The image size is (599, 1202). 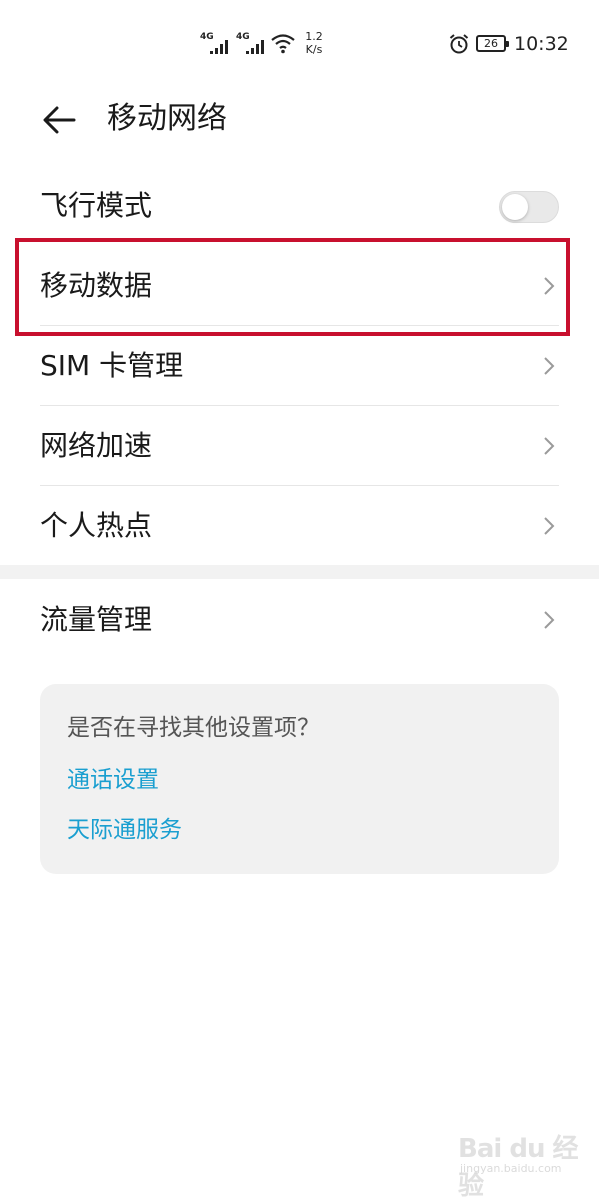 I want to click on sim-card-management-label: SIM 卡管理, so click(x=112, y=365).